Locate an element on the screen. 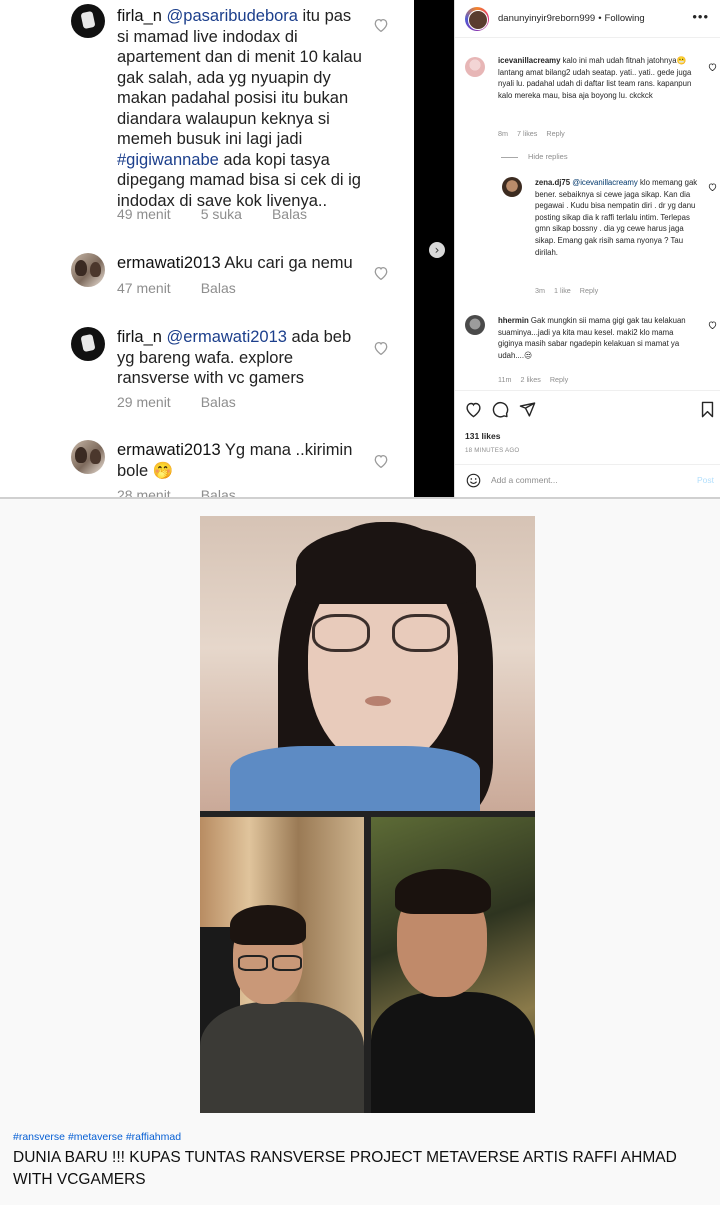 The height and width of the screenshot is (1205, 720). video-hashtags: #ransverse #metaverse #raffiahmad is located at coordinates (98, 1137).